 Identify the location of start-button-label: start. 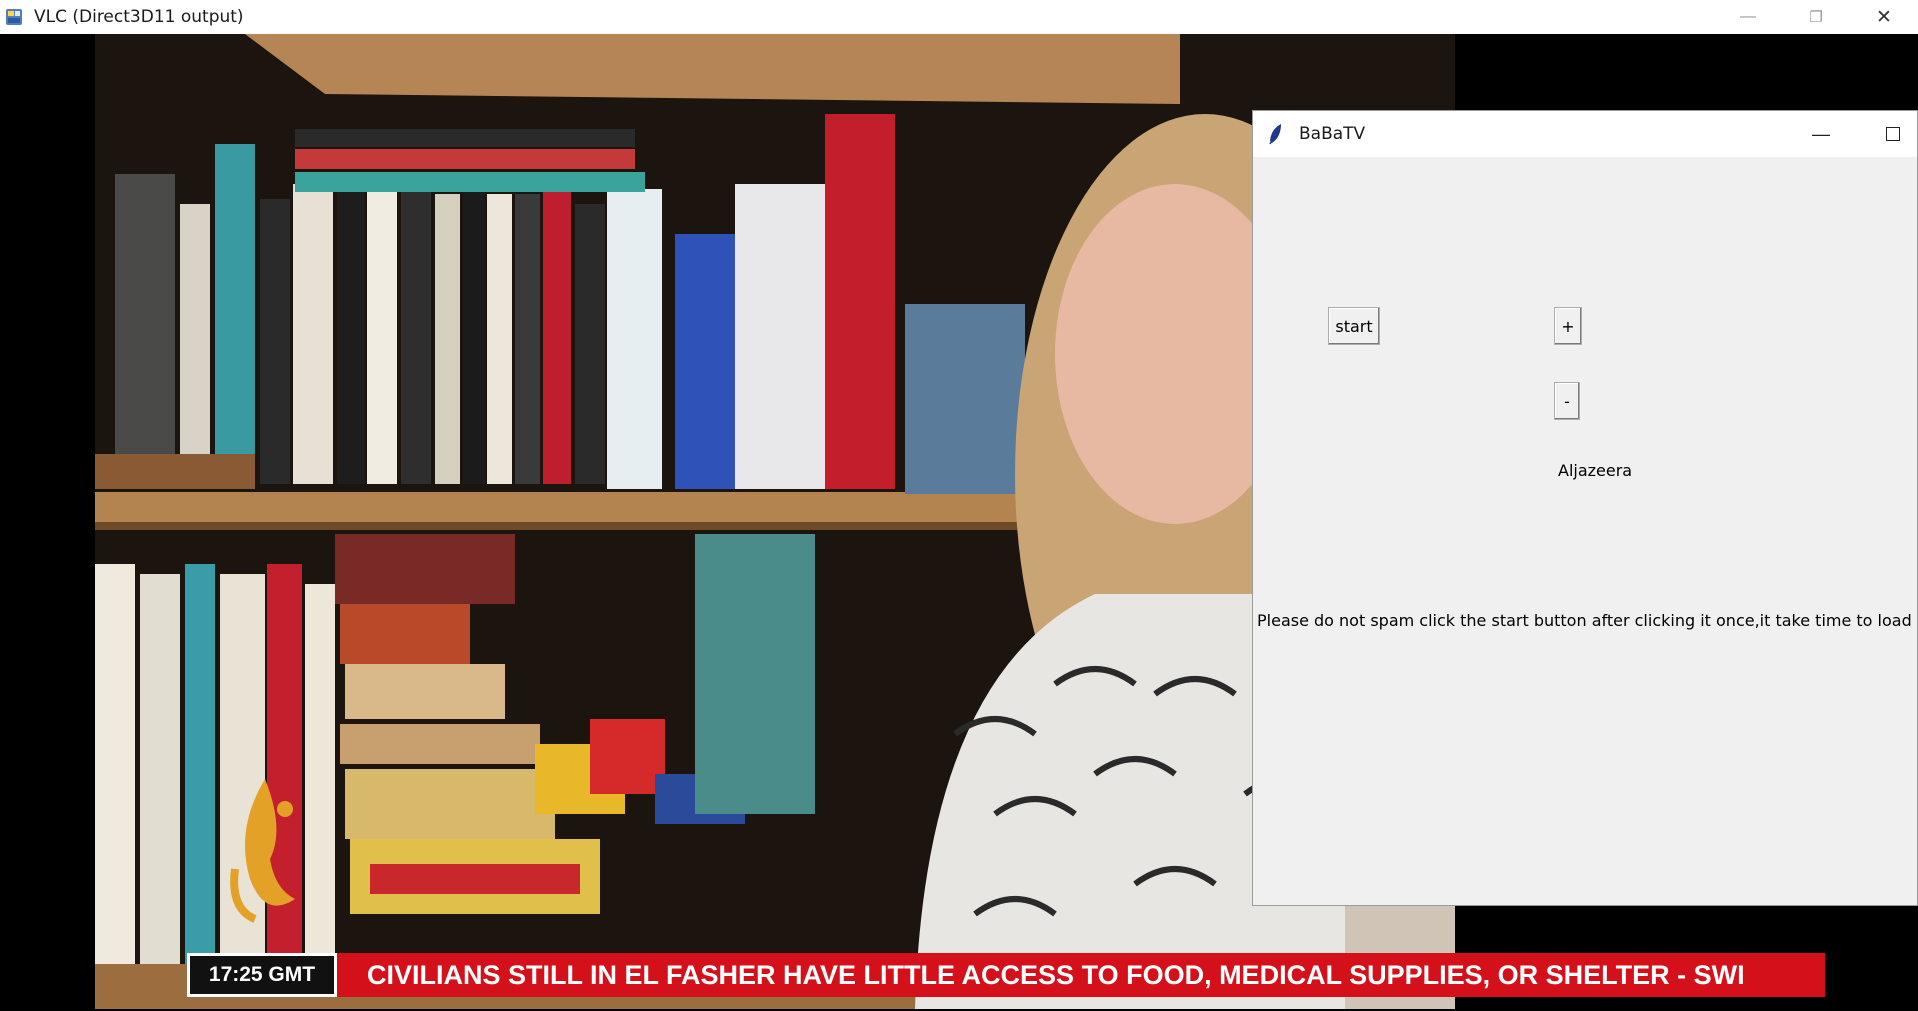
(1354, 326).